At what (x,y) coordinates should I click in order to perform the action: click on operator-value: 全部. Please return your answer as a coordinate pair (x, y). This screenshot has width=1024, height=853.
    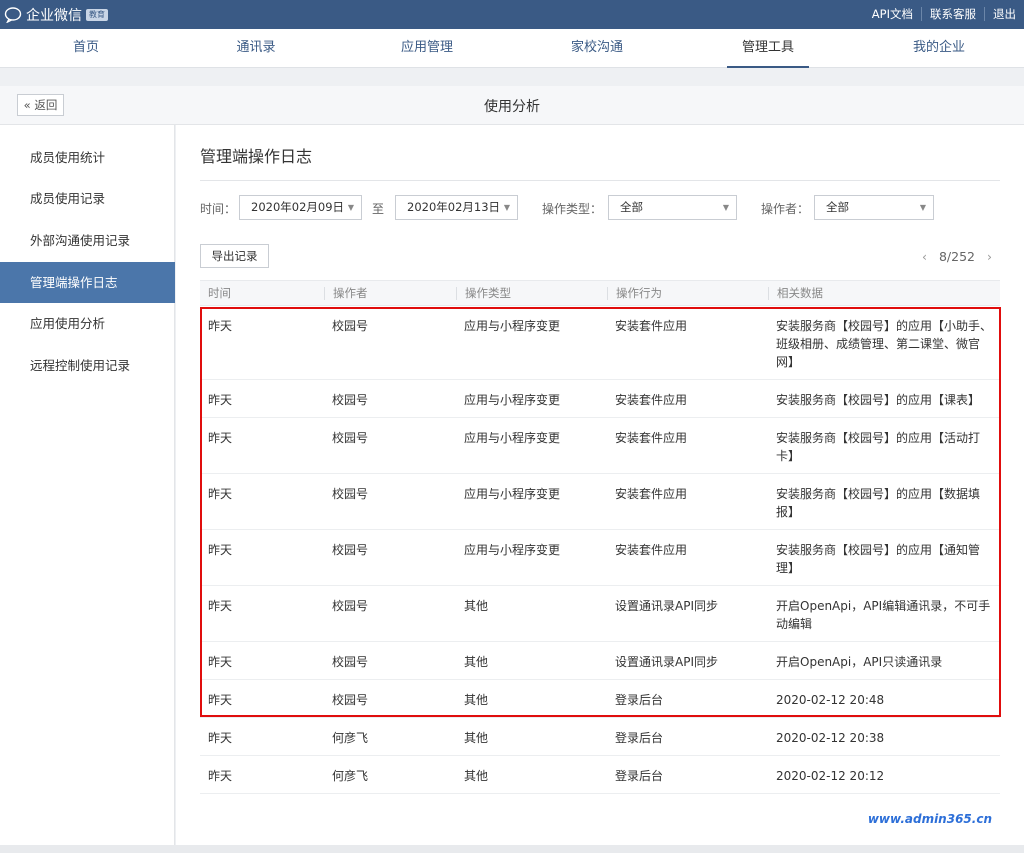
    Looking at the image, I should click on (837, 207).